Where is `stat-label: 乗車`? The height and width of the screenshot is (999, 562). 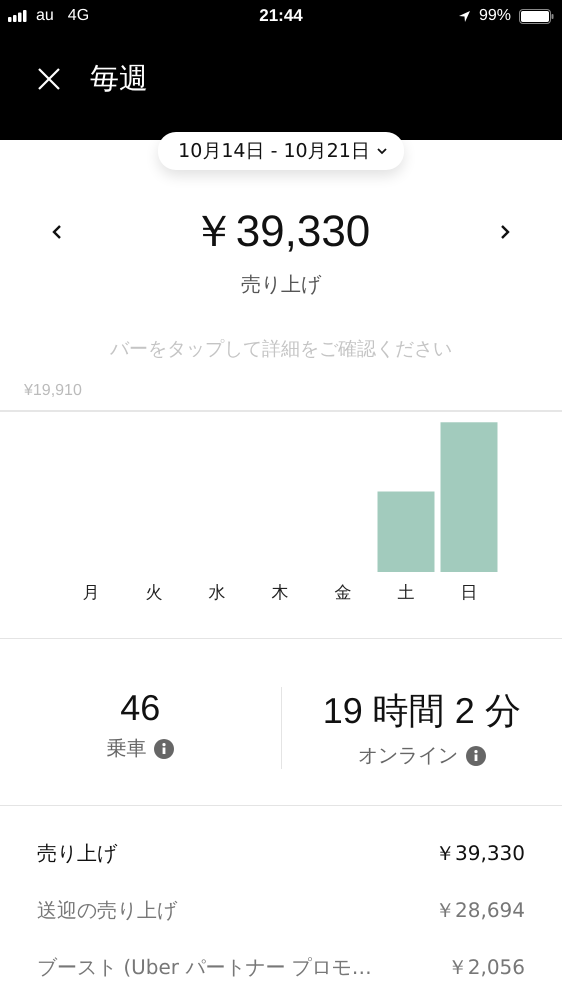
stat-label: 乗車 is located at coordinates (126, 748).